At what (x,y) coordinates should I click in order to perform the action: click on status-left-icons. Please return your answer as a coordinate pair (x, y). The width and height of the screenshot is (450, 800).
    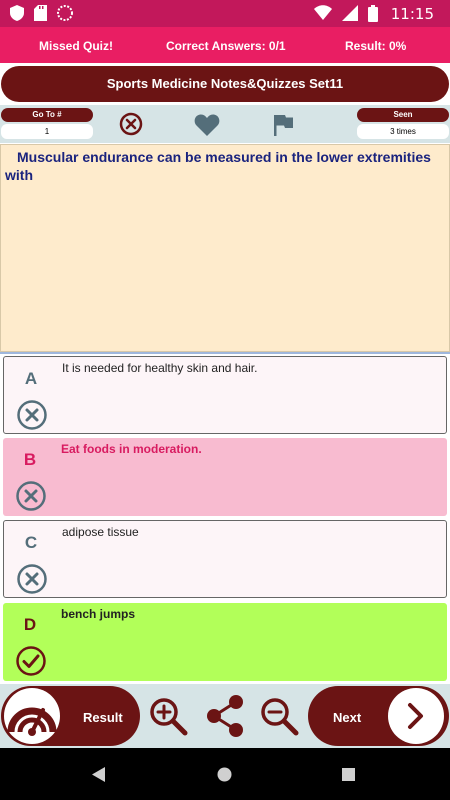
    Looking at the image, I should click on (41, 13).